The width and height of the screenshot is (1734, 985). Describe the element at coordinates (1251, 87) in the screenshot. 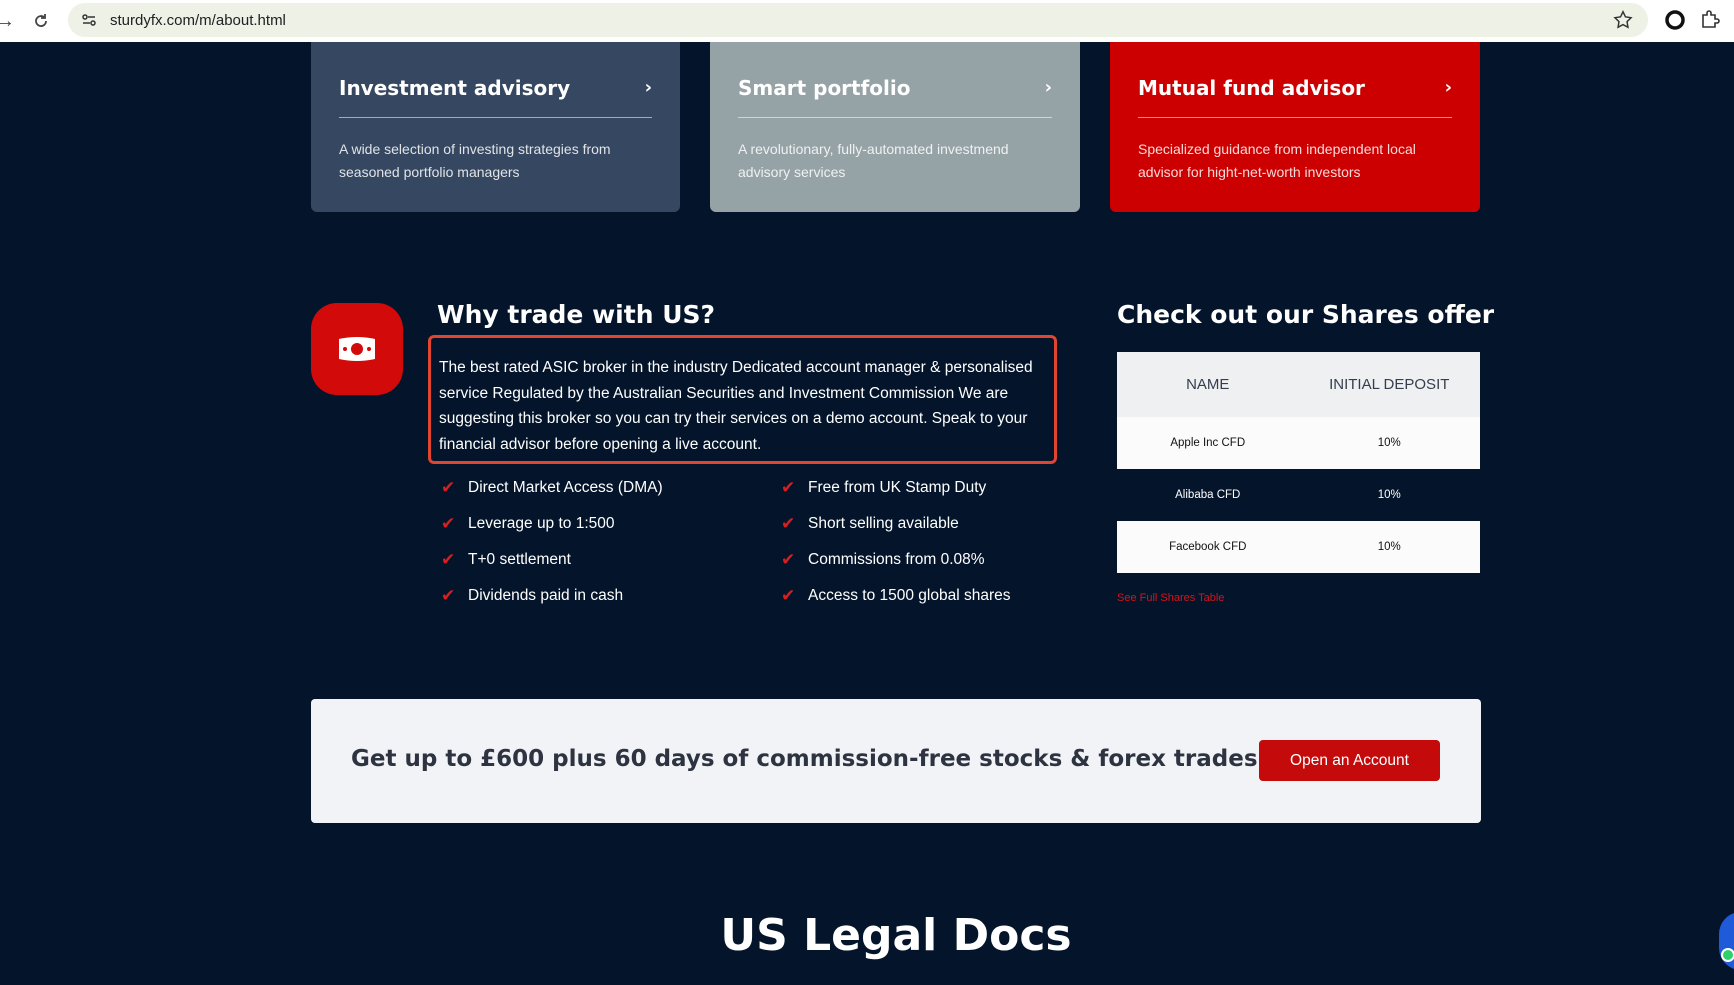

I see `card-title: Mutual fund advisor` at that location.